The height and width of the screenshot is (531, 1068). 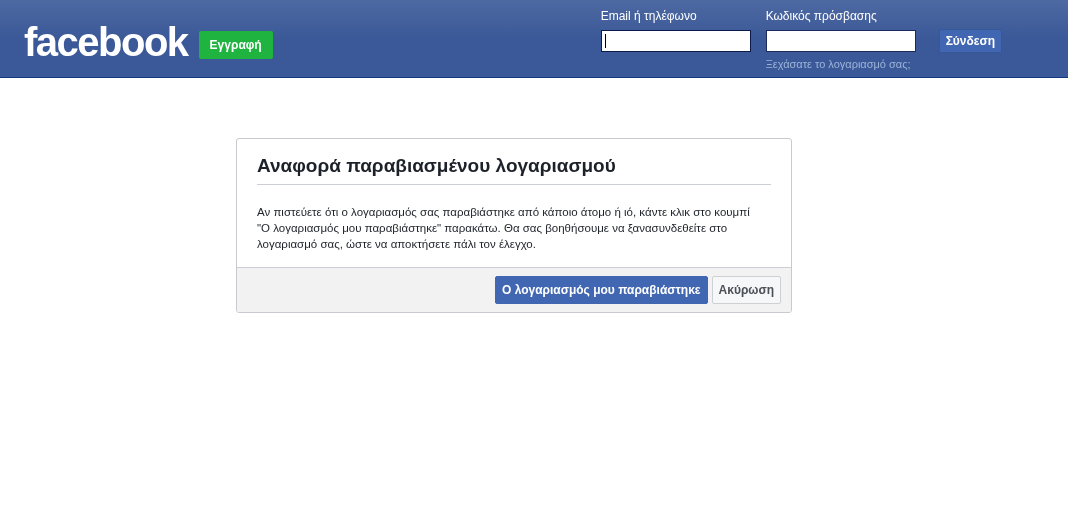 I want to click on login-button: Σύνδεση, so click(x=970, y=41).